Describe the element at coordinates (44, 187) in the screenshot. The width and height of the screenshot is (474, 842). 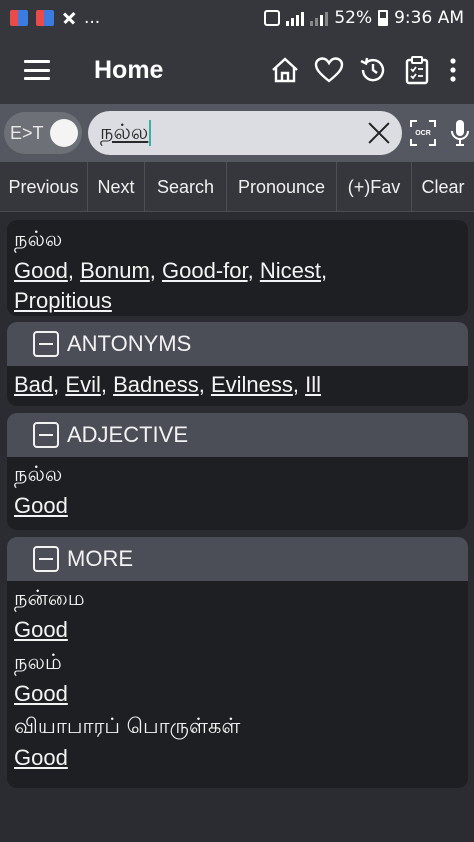
I see `previous-button: Previous` at that location.